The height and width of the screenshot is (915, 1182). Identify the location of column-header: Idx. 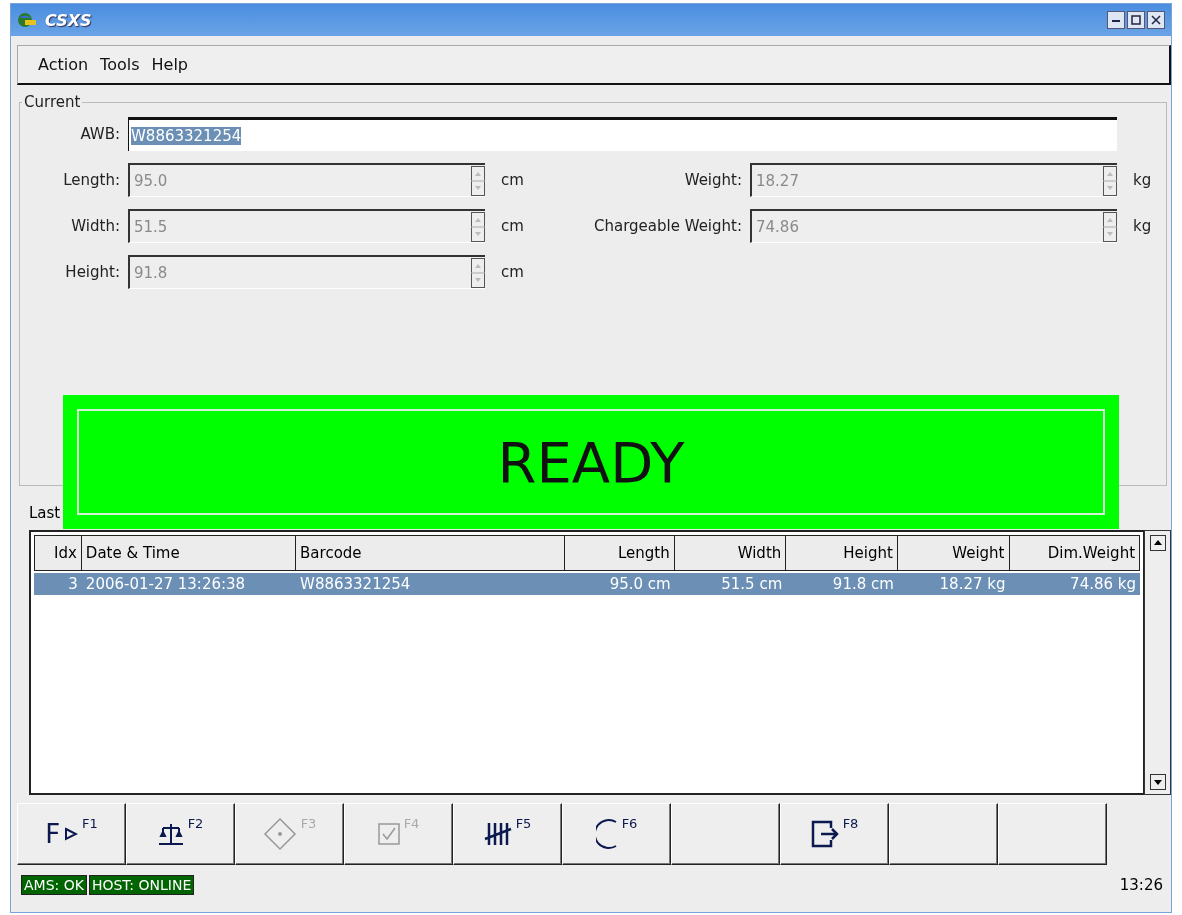
(58, 553).